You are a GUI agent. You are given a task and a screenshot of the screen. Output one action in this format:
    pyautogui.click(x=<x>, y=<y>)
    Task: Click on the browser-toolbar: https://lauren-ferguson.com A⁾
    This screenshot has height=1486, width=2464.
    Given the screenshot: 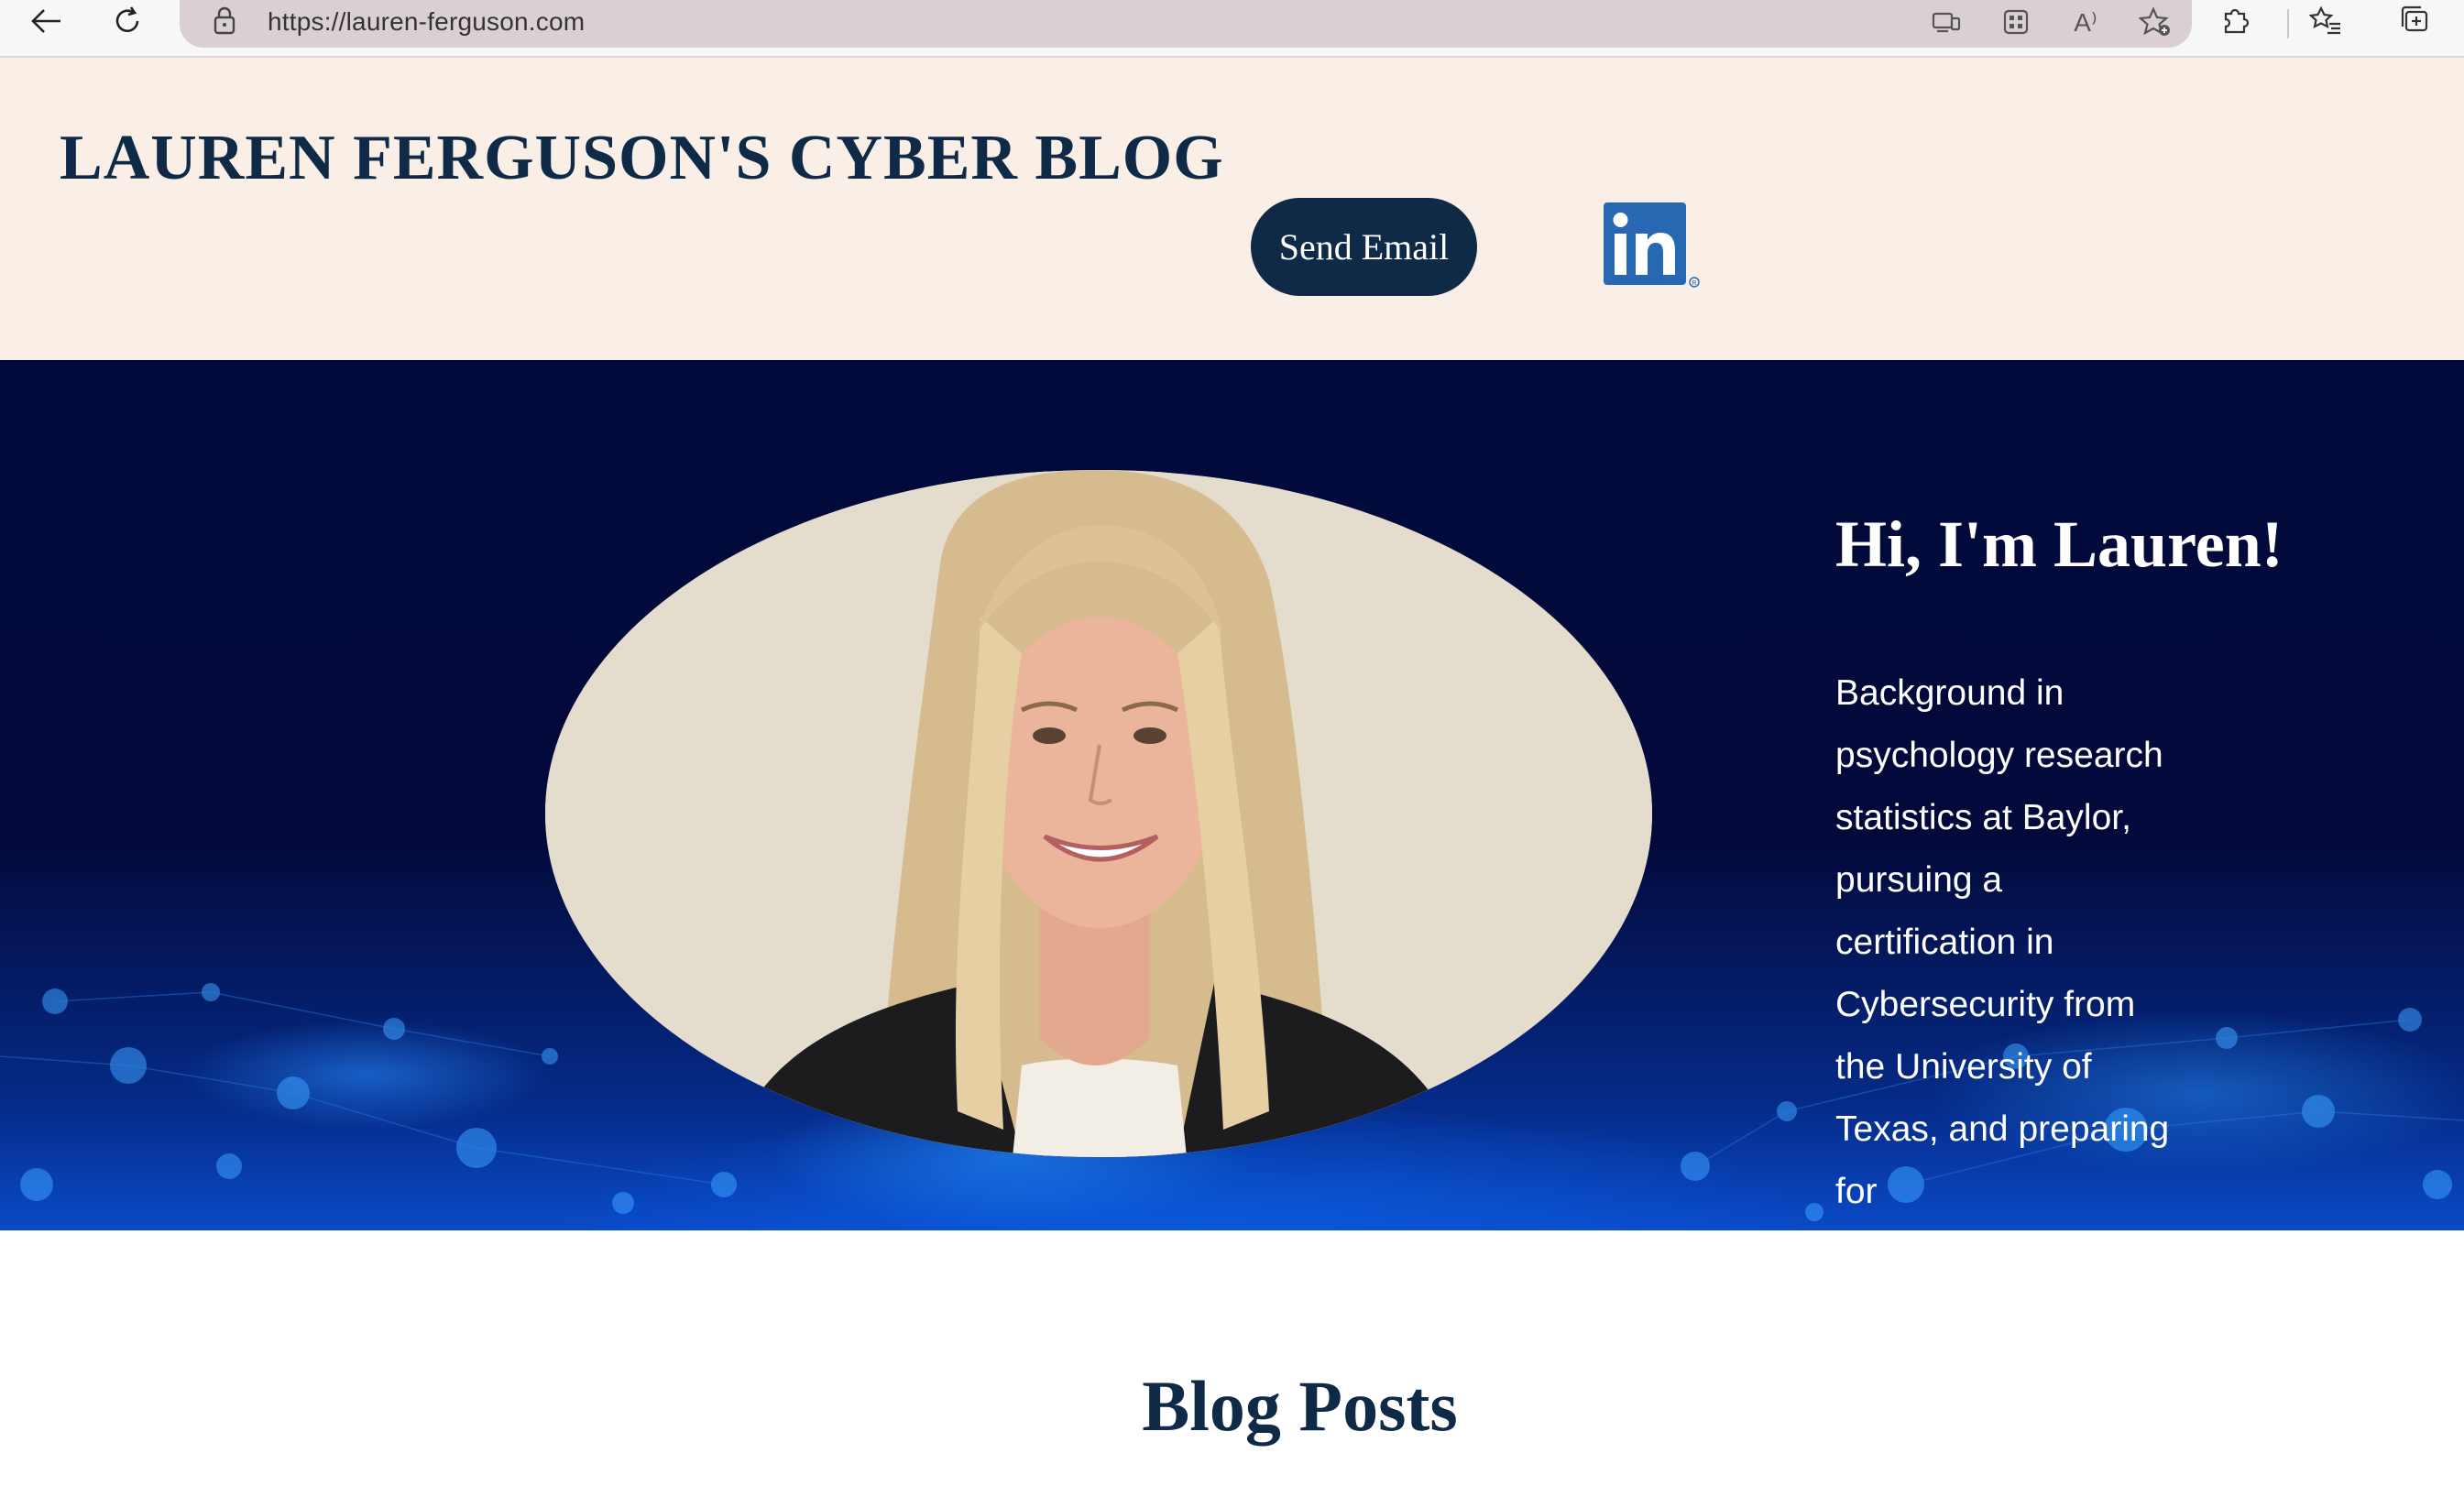 What is the action you would take?
    pyautogui.click(x=1232, y=29)
    